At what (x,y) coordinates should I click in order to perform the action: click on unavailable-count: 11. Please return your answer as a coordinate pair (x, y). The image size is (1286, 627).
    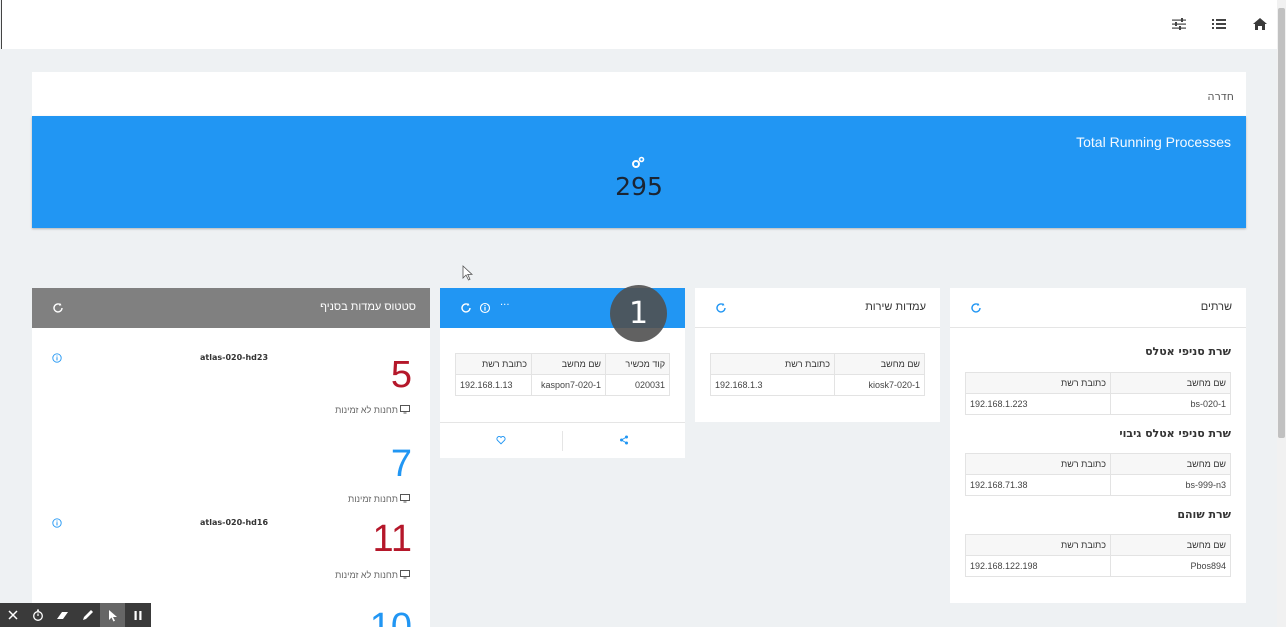
    Looking at the image, I should click on (392, 539).